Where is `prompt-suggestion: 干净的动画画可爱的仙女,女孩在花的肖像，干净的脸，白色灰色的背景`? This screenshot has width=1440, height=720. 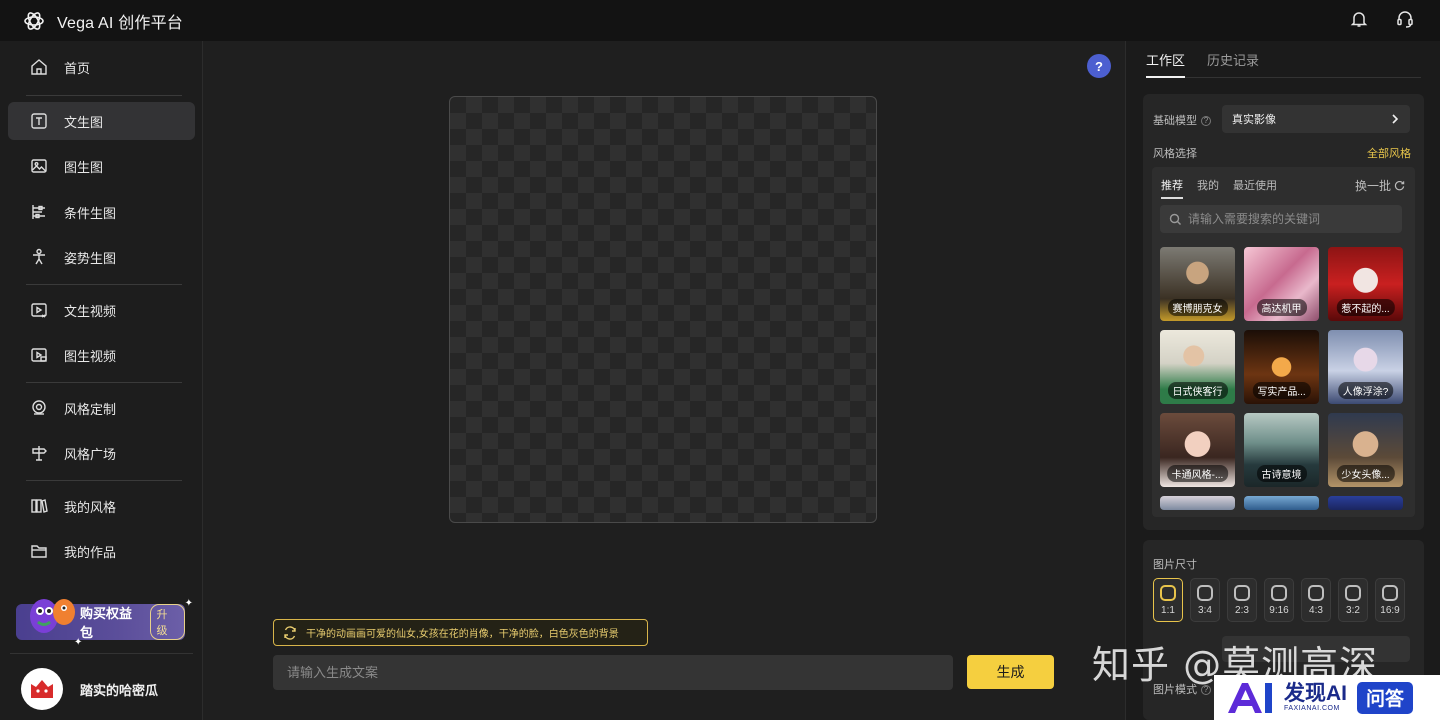
prompt-suggestion: 干净的动画画可爱的仙女,女孩在花的肖像，干净的脸，白色灰色的背景 is located at coordinates (460, 632).